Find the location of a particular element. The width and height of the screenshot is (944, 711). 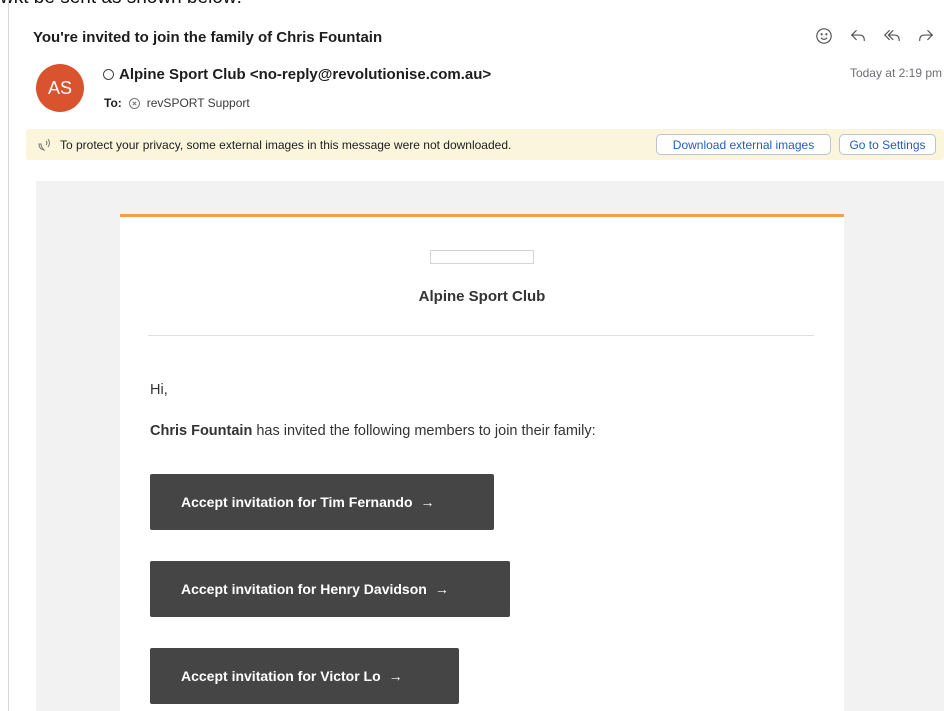

reply-icon is located at coordinates (858, 36).